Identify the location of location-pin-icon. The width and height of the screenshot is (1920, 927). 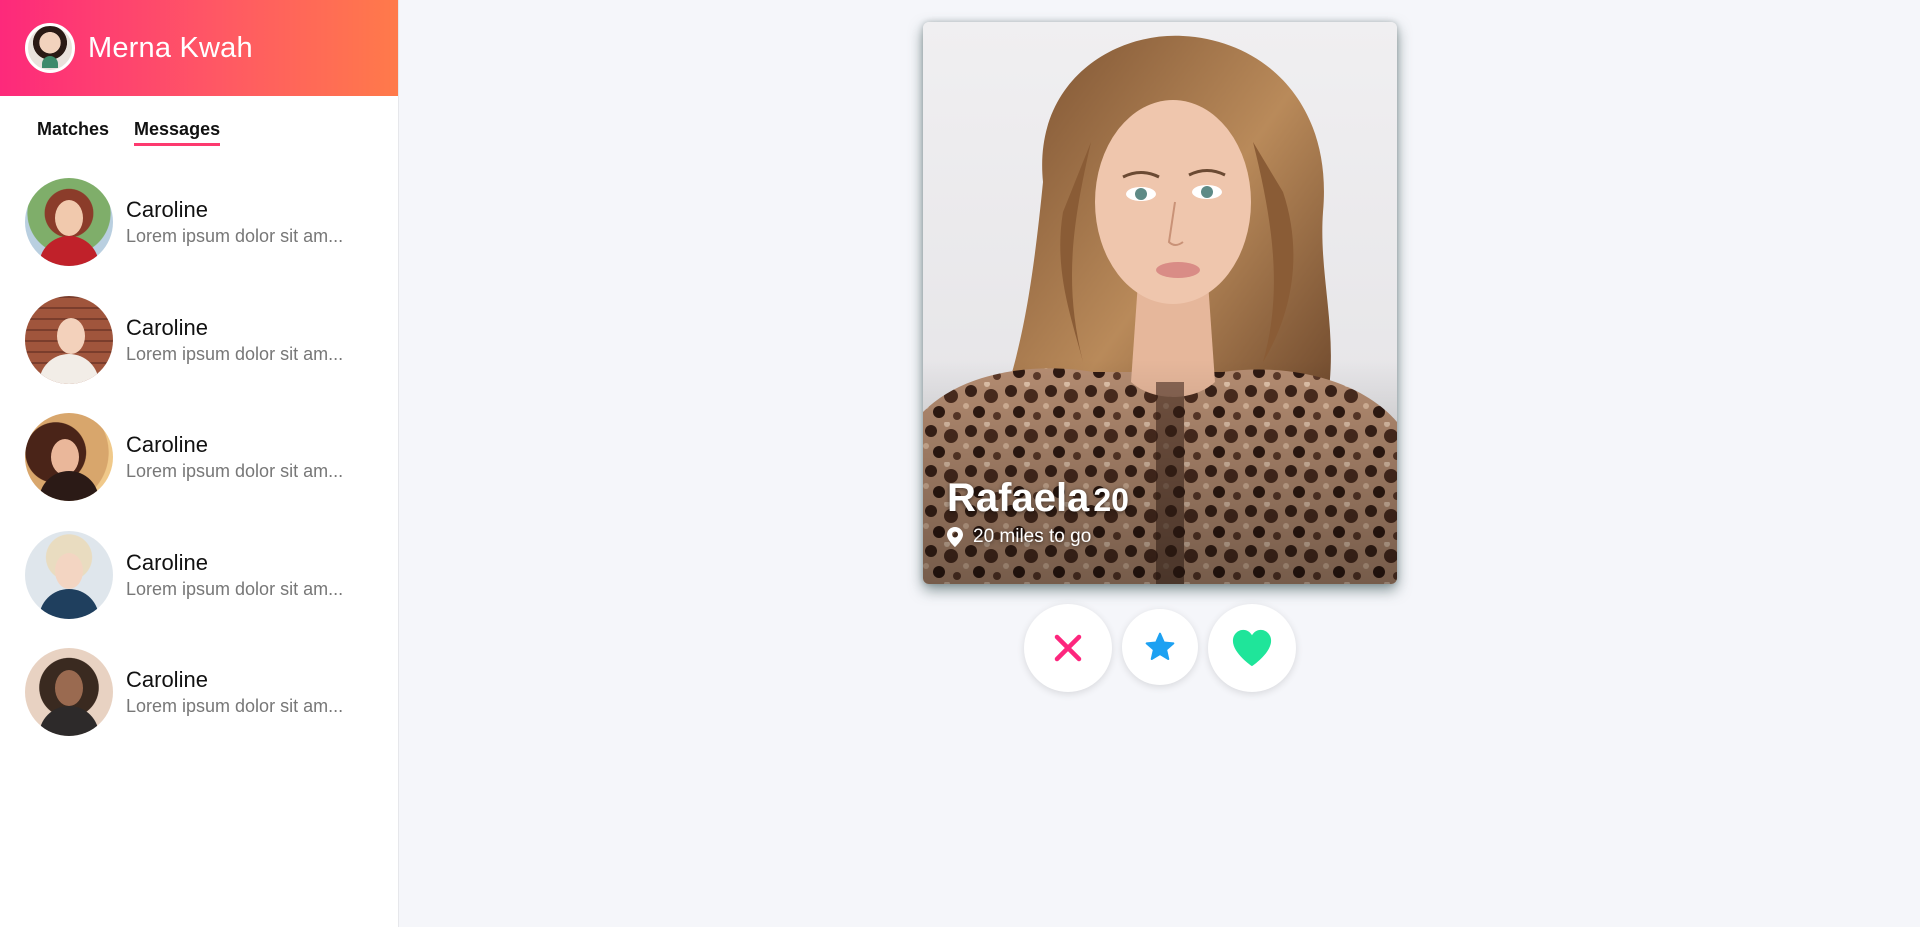
(955, 537).